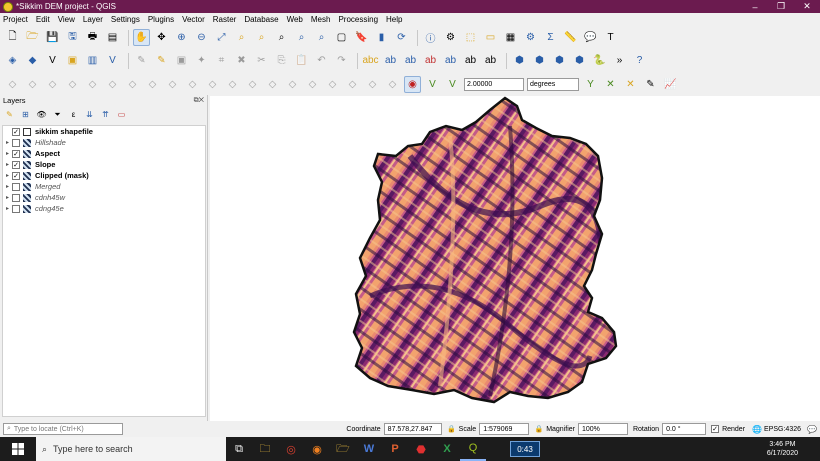  I want to click on filter-legend-icon: ⏷, so click(57, 114).